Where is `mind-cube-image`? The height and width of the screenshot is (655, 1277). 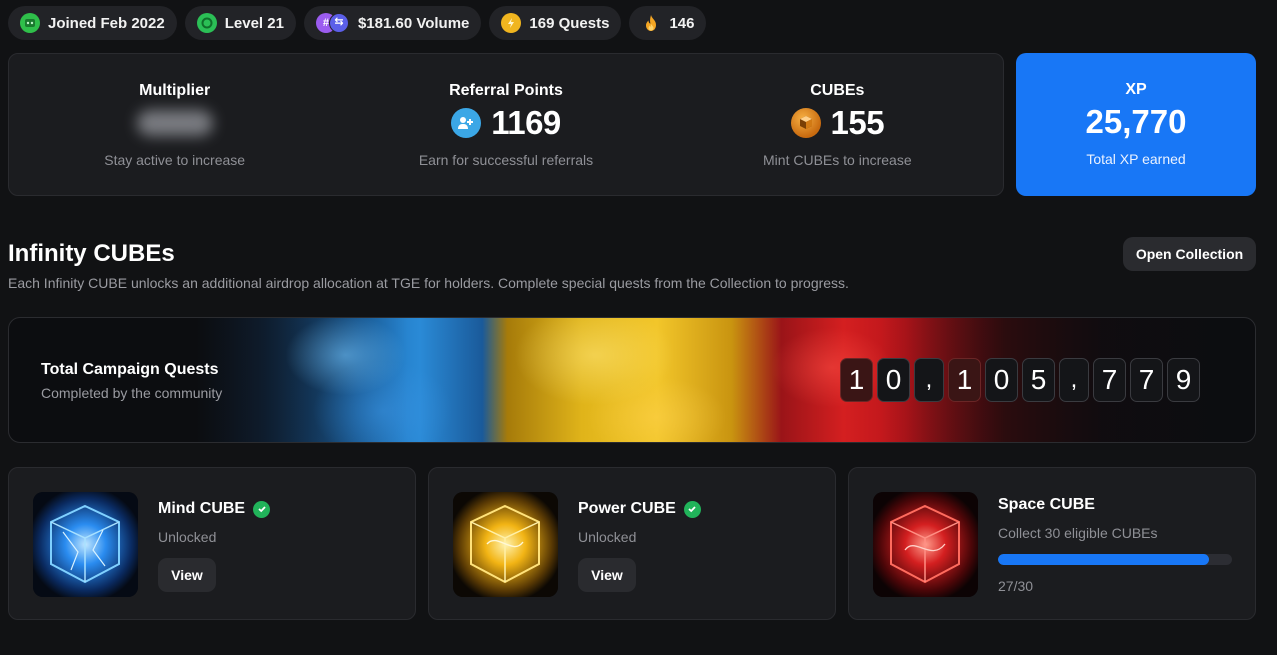 mind-cube-image is located at coordinates (85, 544).